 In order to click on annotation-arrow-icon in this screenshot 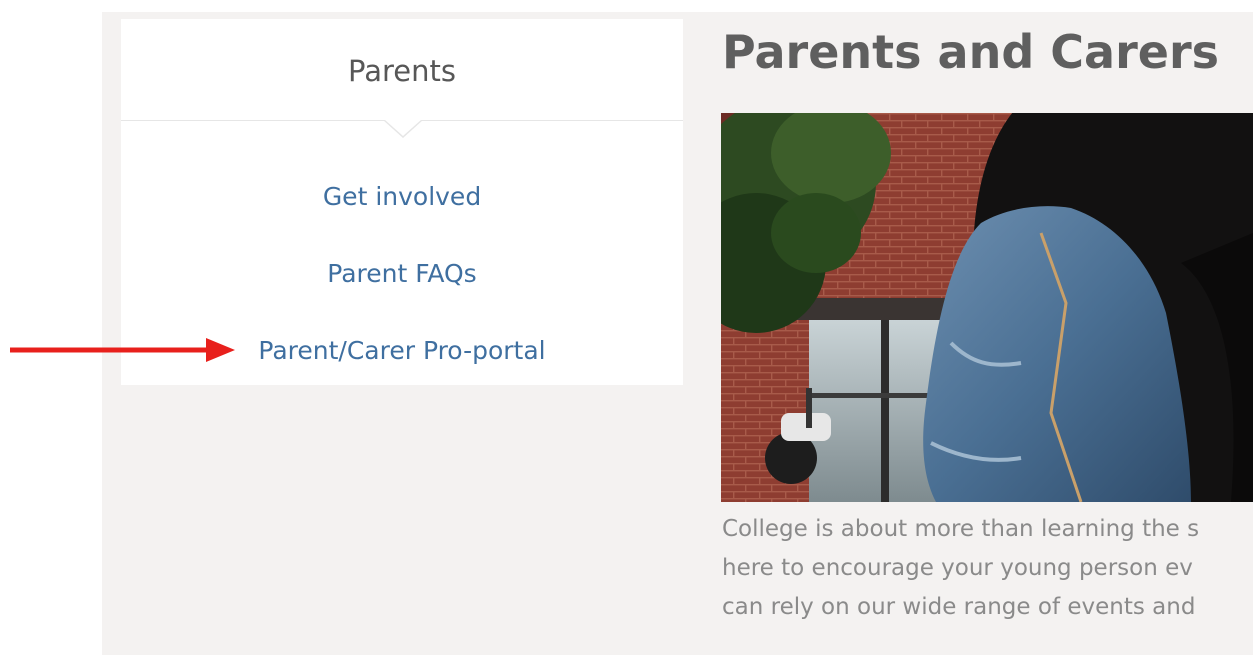, I will do `click(122, 350)`.